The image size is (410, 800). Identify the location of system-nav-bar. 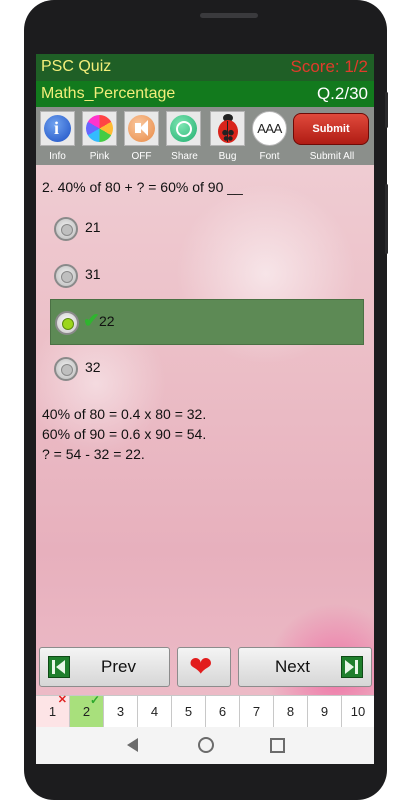
(205, 745).